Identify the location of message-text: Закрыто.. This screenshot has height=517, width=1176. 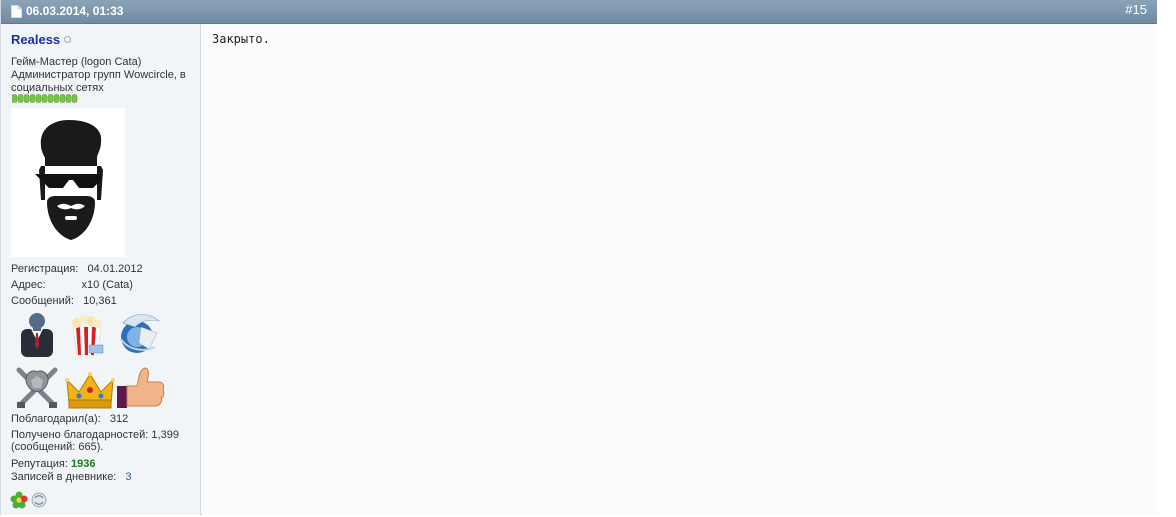
(241, 39).